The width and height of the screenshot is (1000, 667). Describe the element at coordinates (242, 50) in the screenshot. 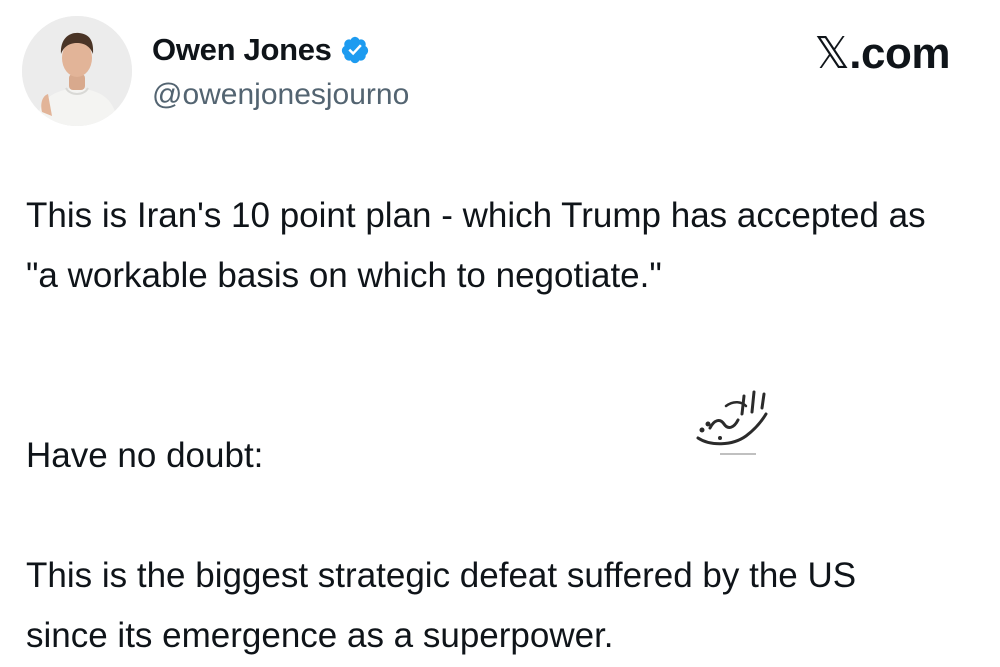

I see `author-display-name: Owen Jones` at that location.